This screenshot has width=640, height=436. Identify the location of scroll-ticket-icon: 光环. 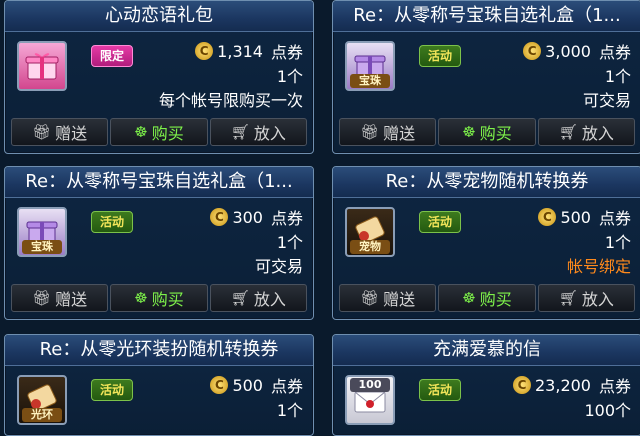
(42, 400).